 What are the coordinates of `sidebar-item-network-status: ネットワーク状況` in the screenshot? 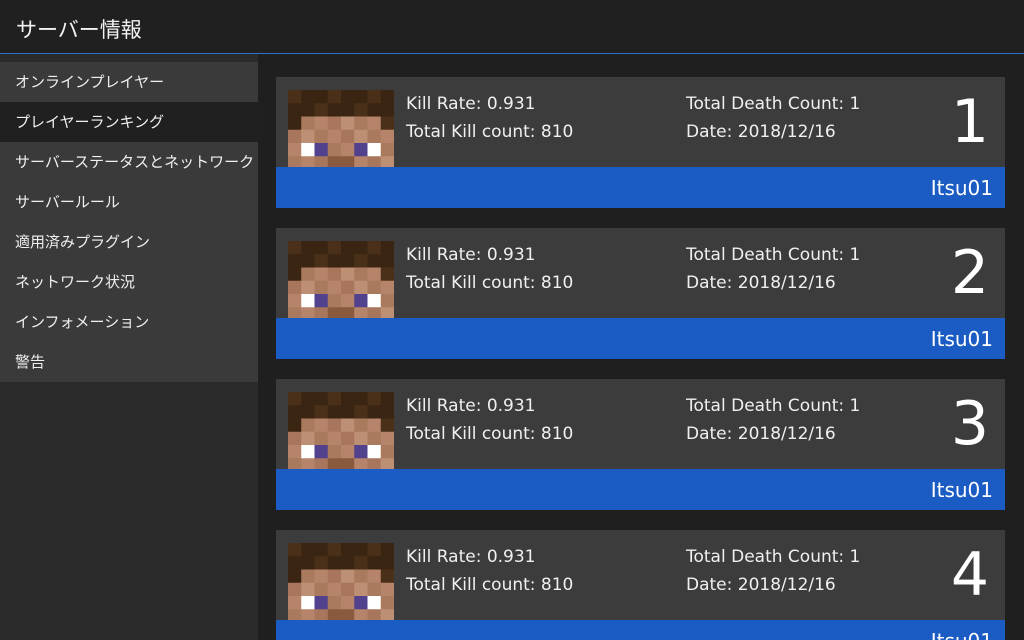 It's located at (129, 282).